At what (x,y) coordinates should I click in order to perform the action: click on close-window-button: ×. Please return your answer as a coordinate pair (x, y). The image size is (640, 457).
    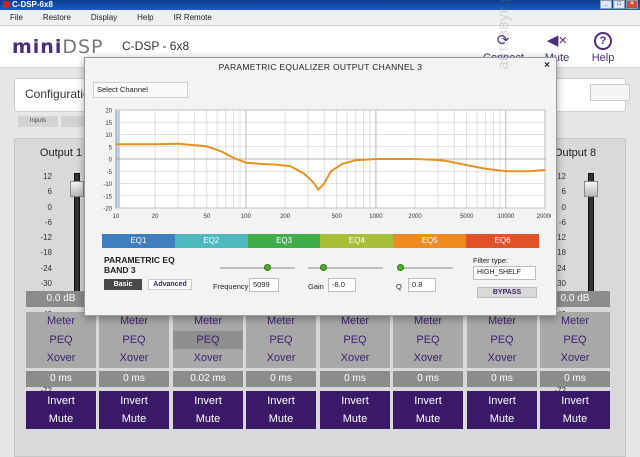
    Looking at the image, I should click on (632, 4).